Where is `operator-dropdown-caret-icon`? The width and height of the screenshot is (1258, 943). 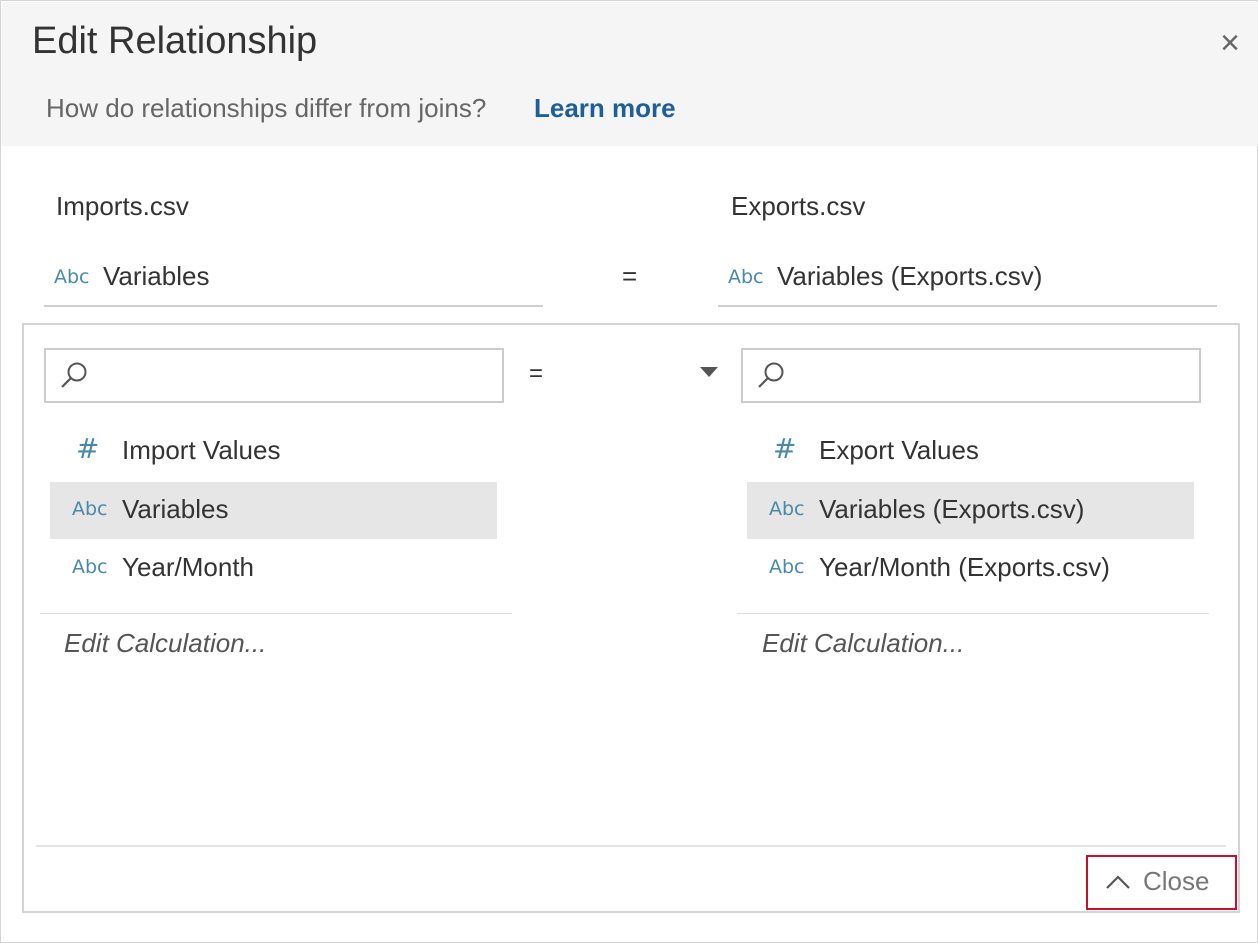
operator-dropdown-caret-icon is located at coordinates (709, 372).